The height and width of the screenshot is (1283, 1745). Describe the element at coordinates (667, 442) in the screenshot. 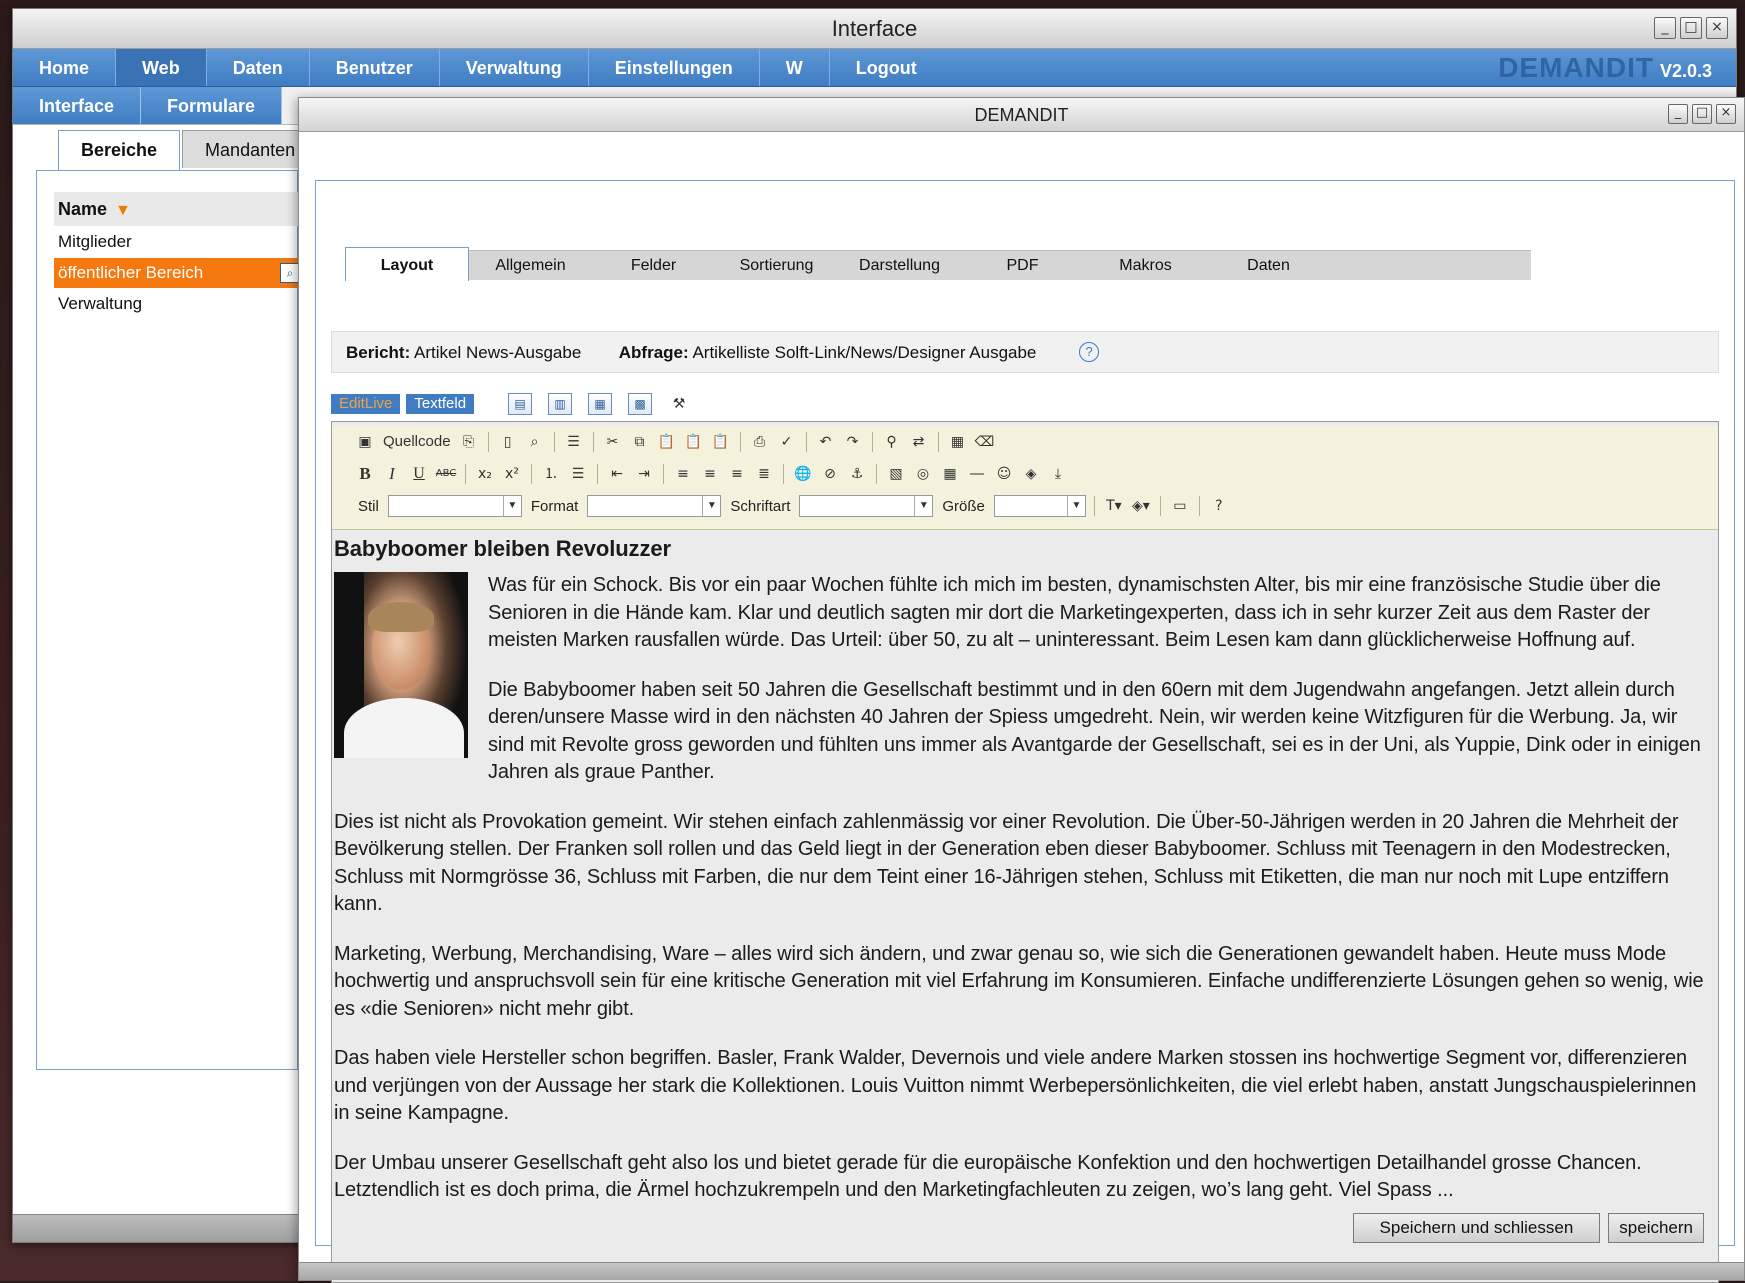

I see `paste-icon: 📋` at that location.